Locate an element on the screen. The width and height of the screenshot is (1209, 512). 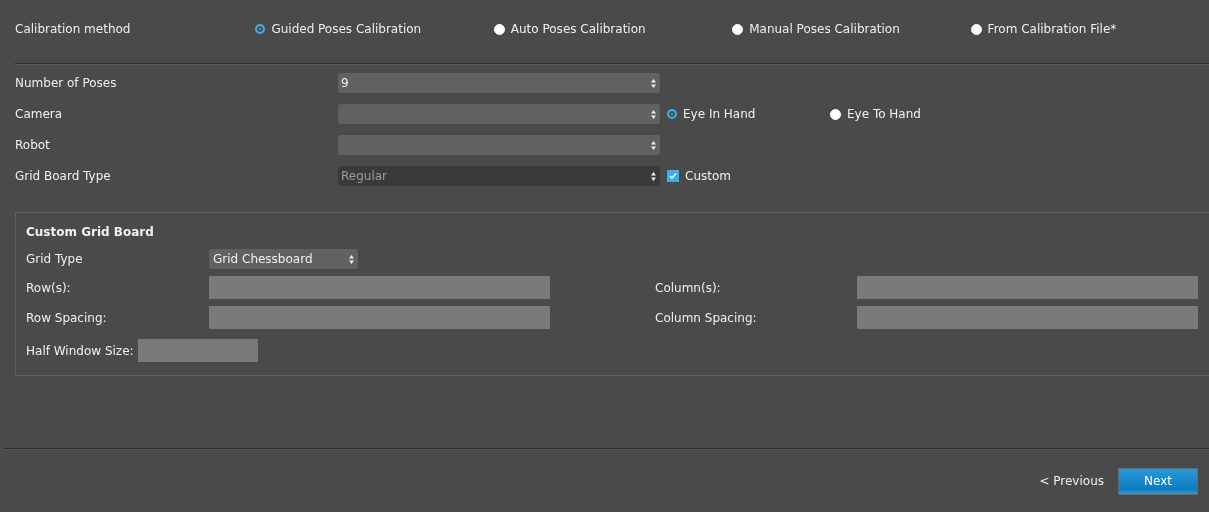
field-label: Row(s): is located at coordinates (49, 287).